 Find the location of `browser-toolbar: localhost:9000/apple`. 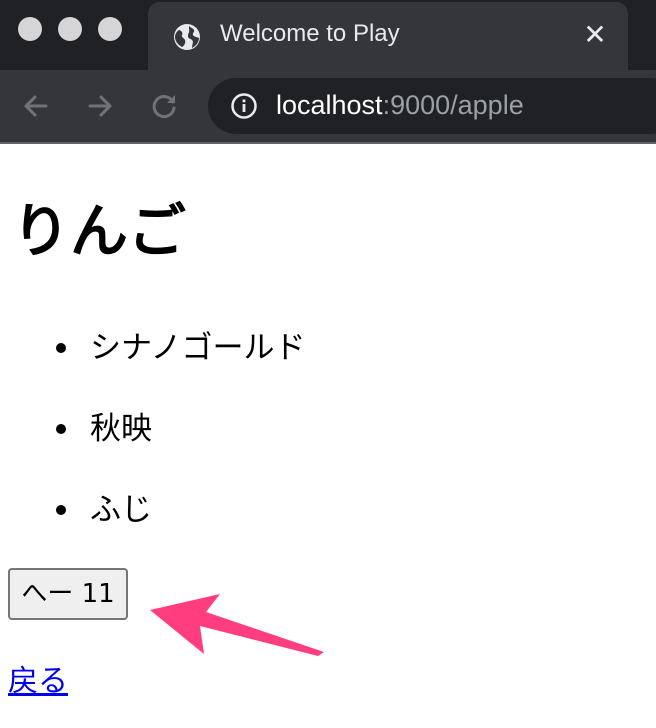

browser-toolbar: localhost:9000/apple is located at coordinates (328, 107).